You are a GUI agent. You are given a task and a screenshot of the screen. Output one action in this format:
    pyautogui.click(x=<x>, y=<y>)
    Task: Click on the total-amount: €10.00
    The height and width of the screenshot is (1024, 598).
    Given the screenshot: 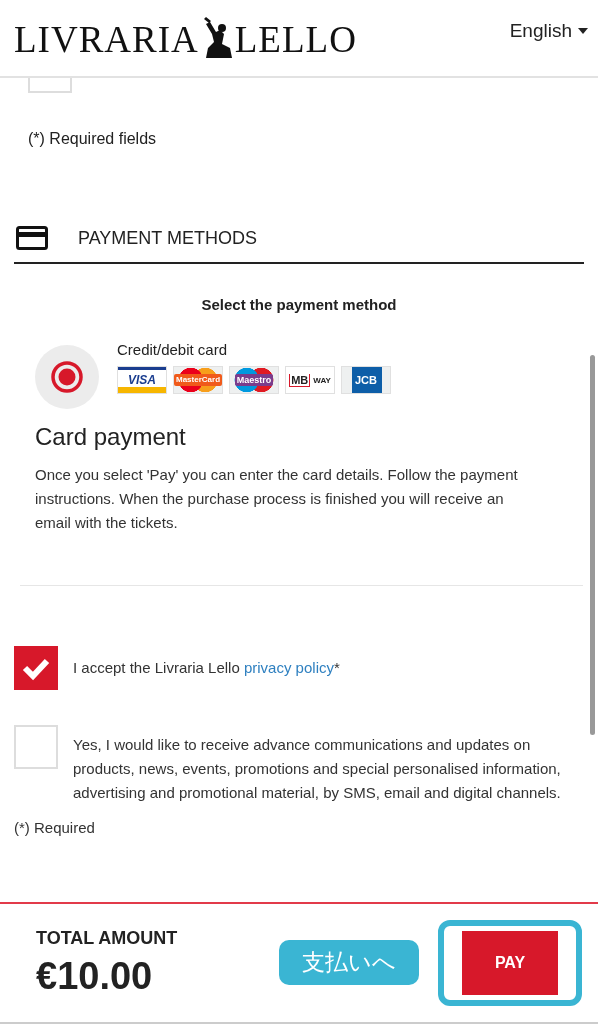 What is the action you would take?
    pyautogui.click(x=94, y=976)
    